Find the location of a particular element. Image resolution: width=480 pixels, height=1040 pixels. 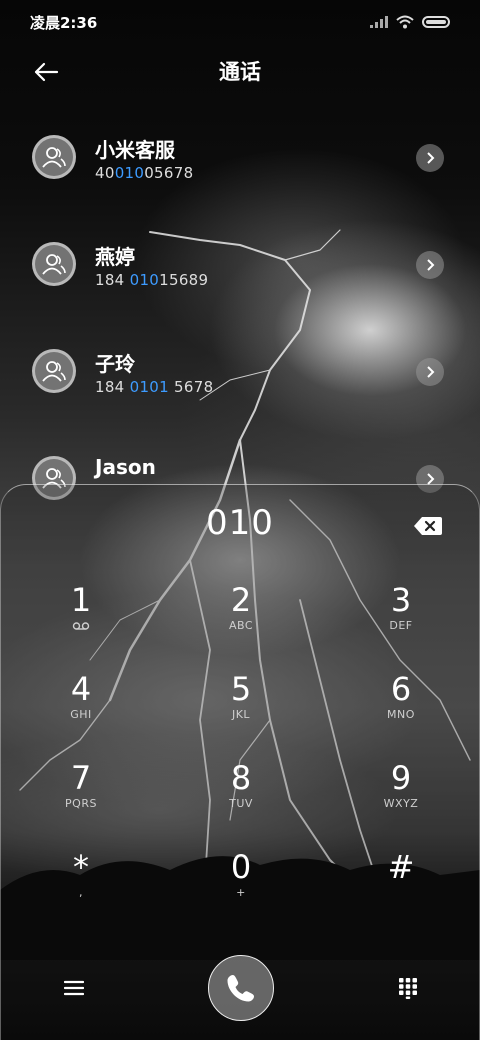

contact-item: 子玲 184 0101 5678 is located at coordinates (240, 387).